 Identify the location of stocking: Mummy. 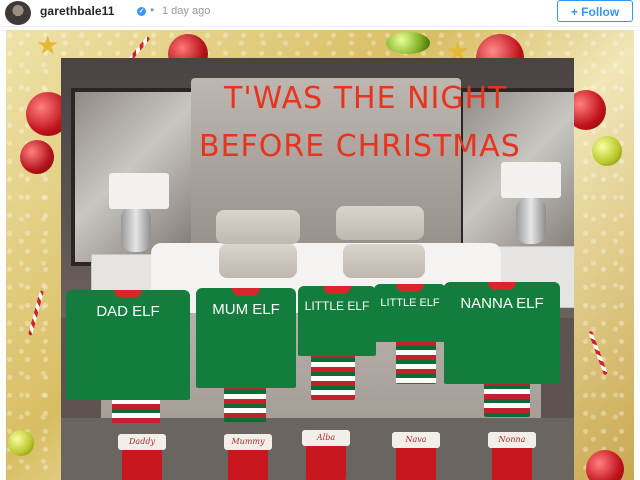
(248, 457).